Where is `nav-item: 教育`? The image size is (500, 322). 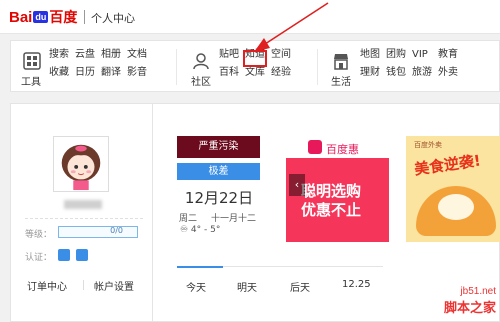 nav-item: 教育 is located at coordinates (448, 55).